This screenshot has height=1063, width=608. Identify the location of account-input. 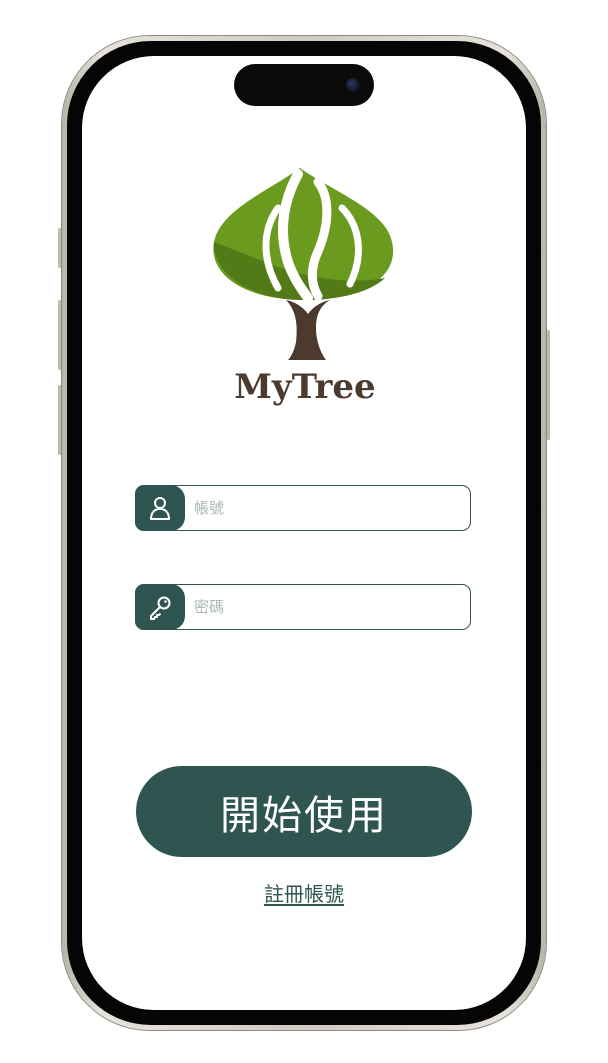
(327, 508).